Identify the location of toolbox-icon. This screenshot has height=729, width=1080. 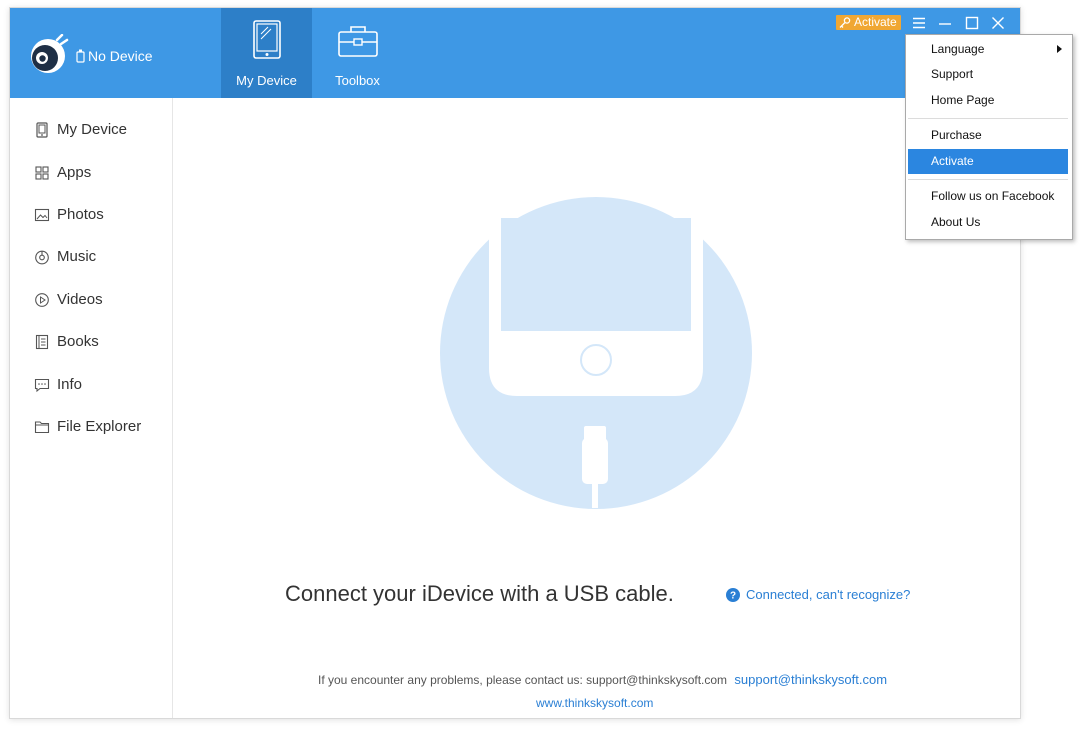
(357, 41).